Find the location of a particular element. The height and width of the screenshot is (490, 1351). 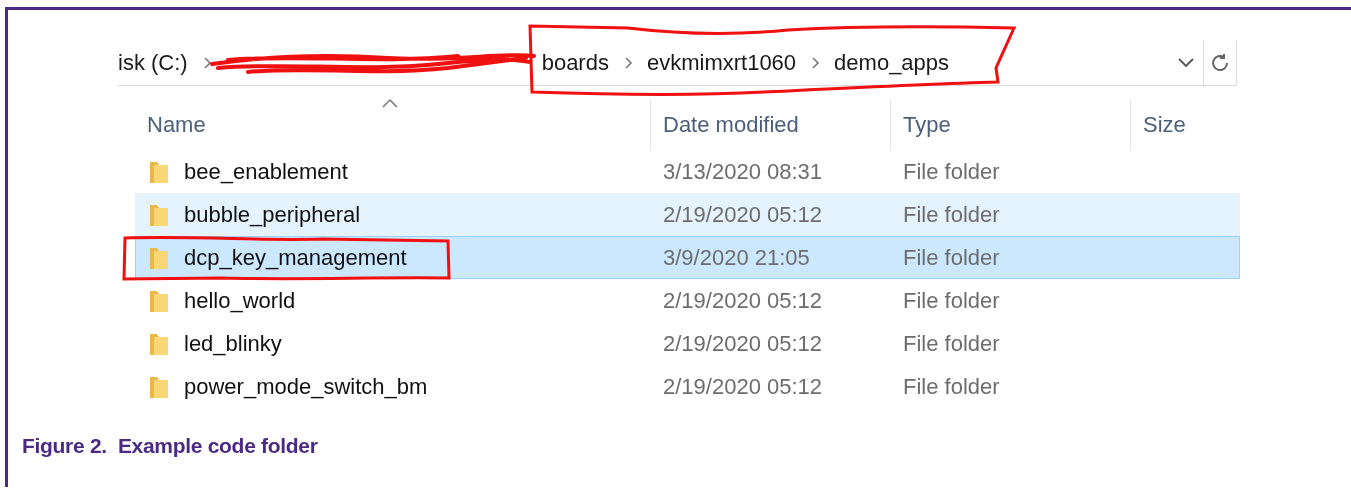

file-name: led_blinky is located at coordinates (233, 343).